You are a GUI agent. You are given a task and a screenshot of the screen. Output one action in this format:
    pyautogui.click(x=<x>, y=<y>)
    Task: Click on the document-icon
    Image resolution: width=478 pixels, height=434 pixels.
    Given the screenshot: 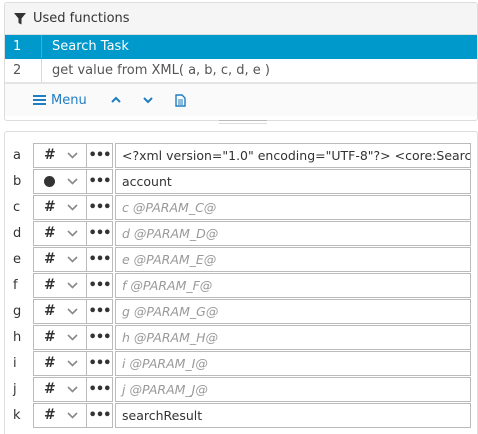 What is the action you would take?
    pyautogui.click(x=180, y=100)
    